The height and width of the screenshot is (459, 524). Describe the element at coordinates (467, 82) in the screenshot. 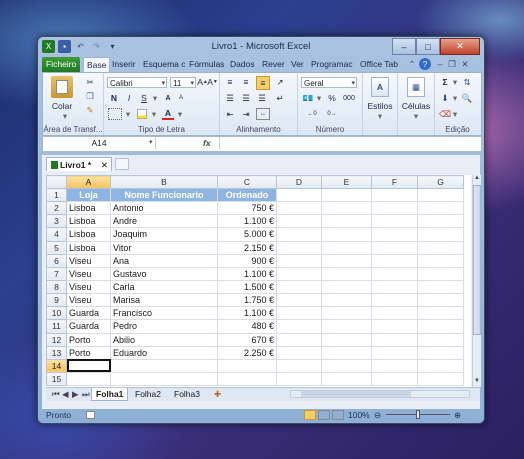

I see `sort-filter-icon: ⇅` at that location.